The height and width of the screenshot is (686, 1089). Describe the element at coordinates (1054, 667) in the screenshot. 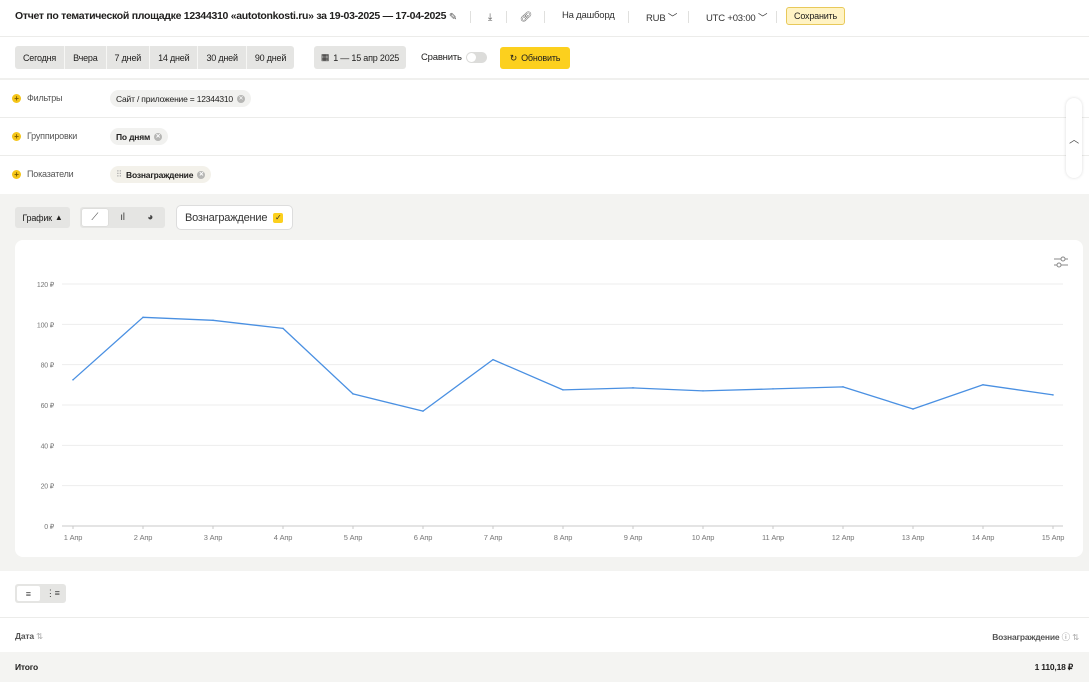

I see `total-value: 1 110,18 ₽` at that location.